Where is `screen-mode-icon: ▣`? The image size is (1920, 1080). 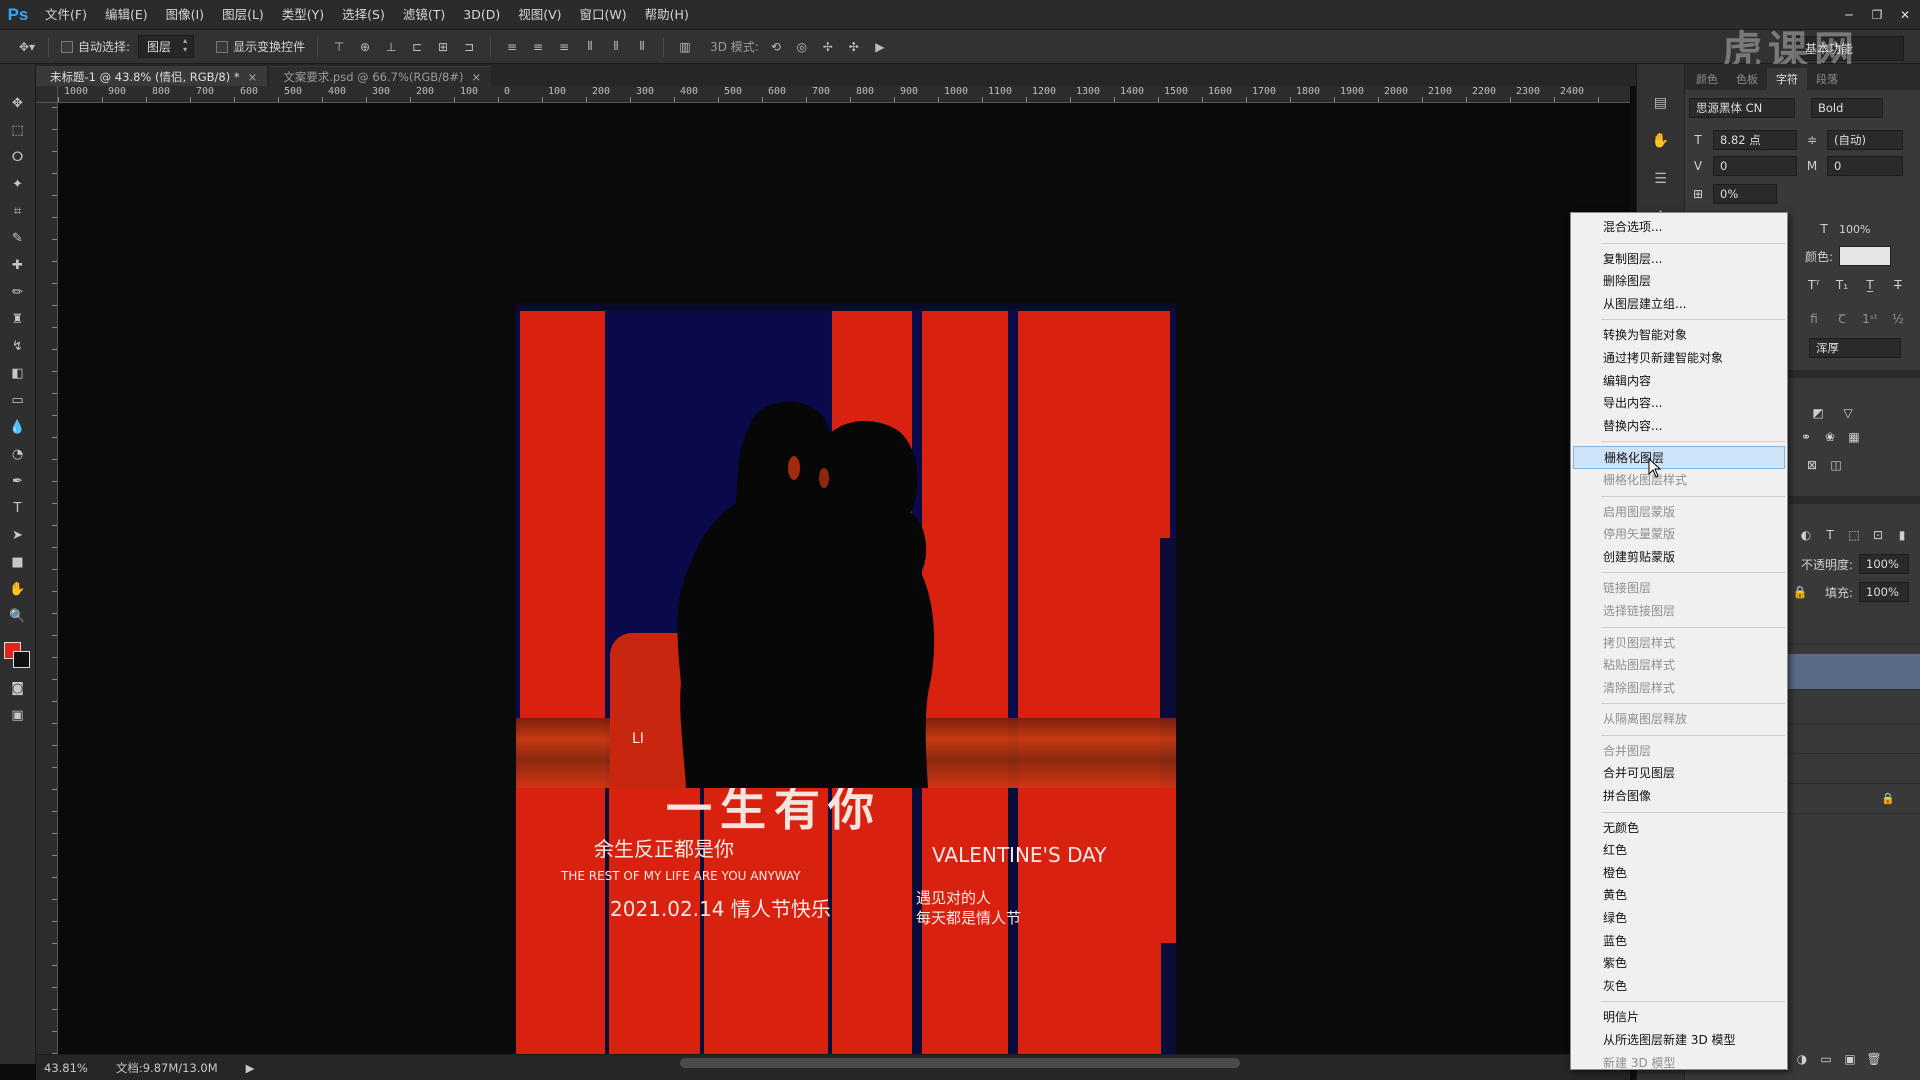 screen-mode-icon: ▣ is located at coordinates (18, 715).